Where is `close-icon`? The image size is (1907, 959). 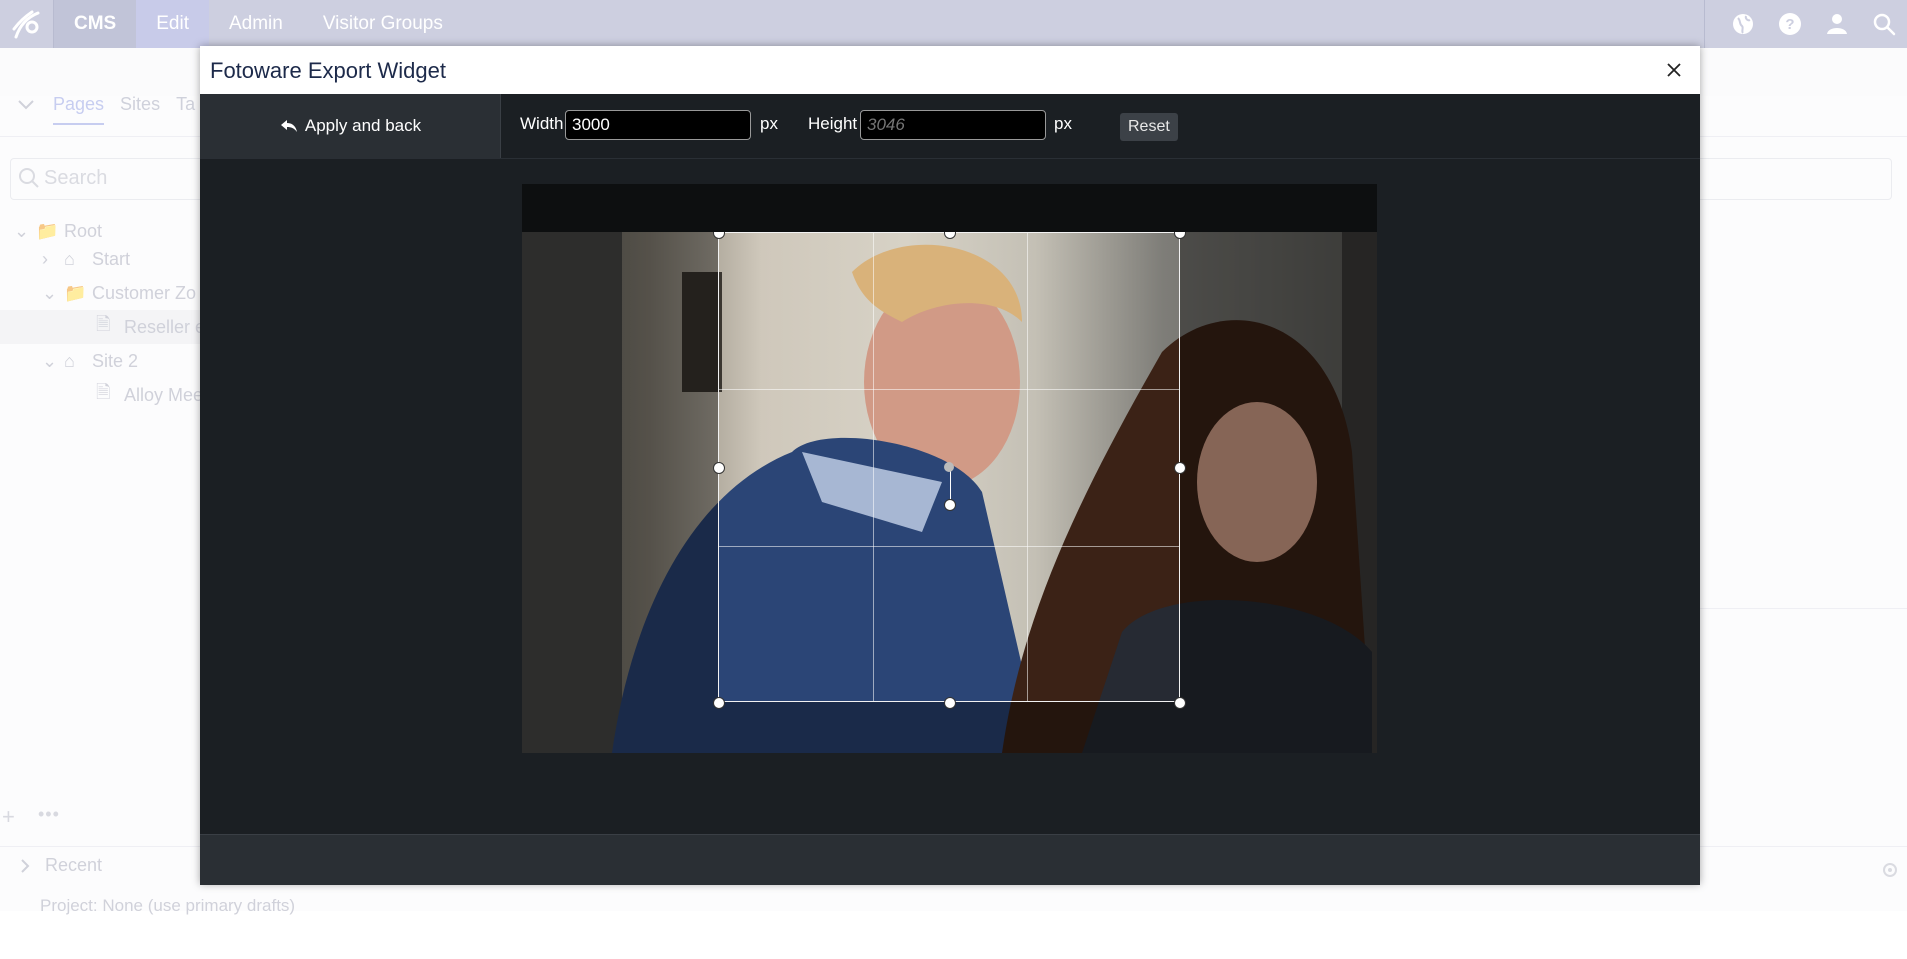 close-icon is located at coordinates (1674, 70).